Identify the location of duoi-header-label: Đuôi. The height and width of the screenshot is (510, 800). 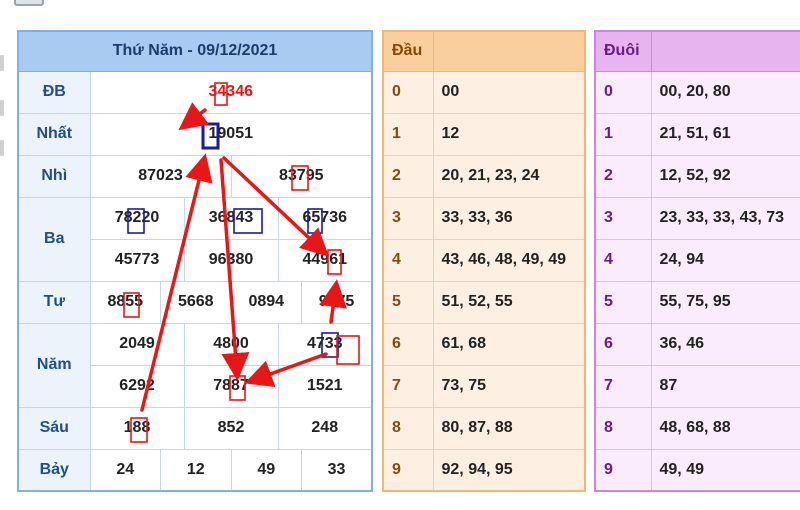
(623, 51).